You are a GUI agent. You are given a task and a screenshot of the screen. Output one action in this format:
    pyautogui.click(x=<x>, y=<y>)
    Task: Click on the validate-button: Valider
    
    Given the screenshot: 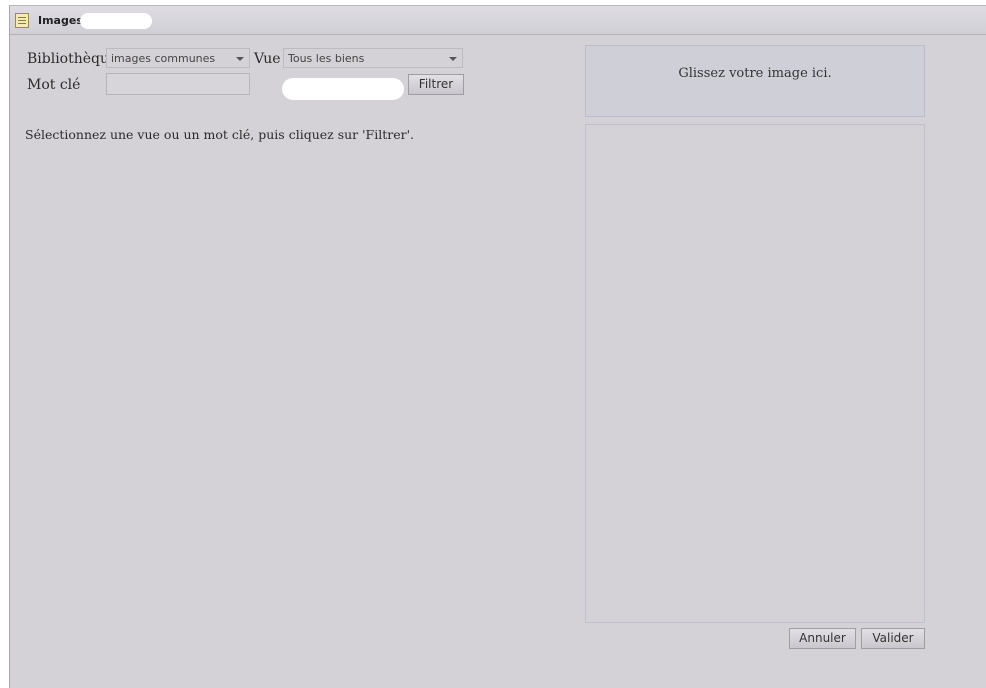 What is the action you would take?
    pyautogui.click(x=893, y=638)
    